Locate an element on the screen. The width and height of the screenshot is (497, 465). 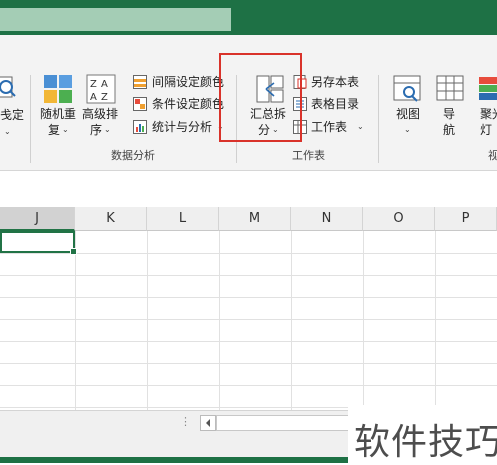
sort-az-icon: Z A A Z is located at coordinates (101, 89).